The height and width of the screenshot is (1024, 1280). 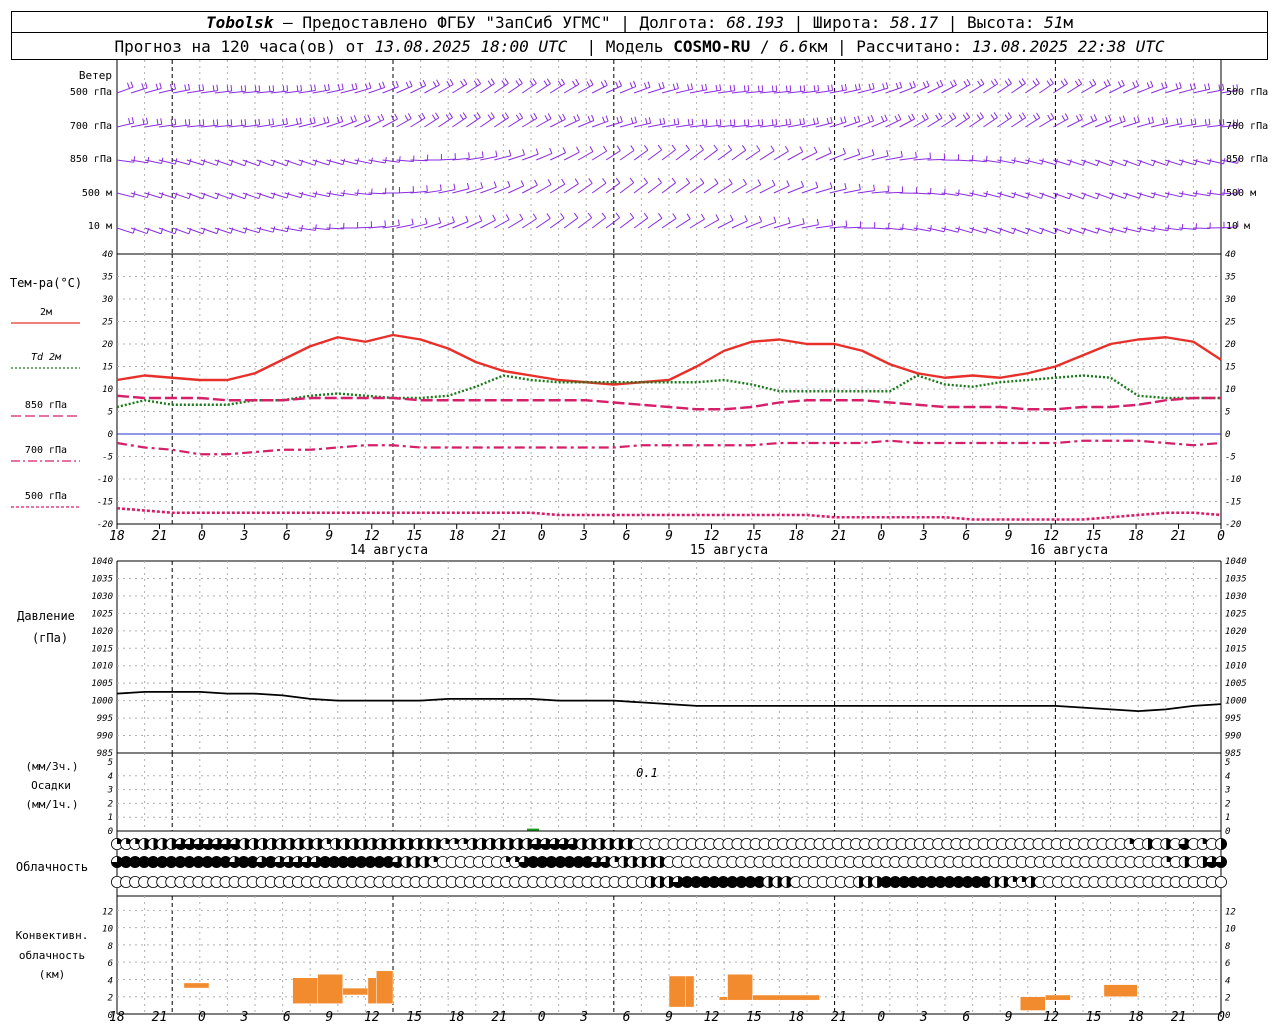 What do you see at coordinates (110, 818) in the screenshot?
I see `precip-ytick-left: 1` at bounding box center [110, 818].